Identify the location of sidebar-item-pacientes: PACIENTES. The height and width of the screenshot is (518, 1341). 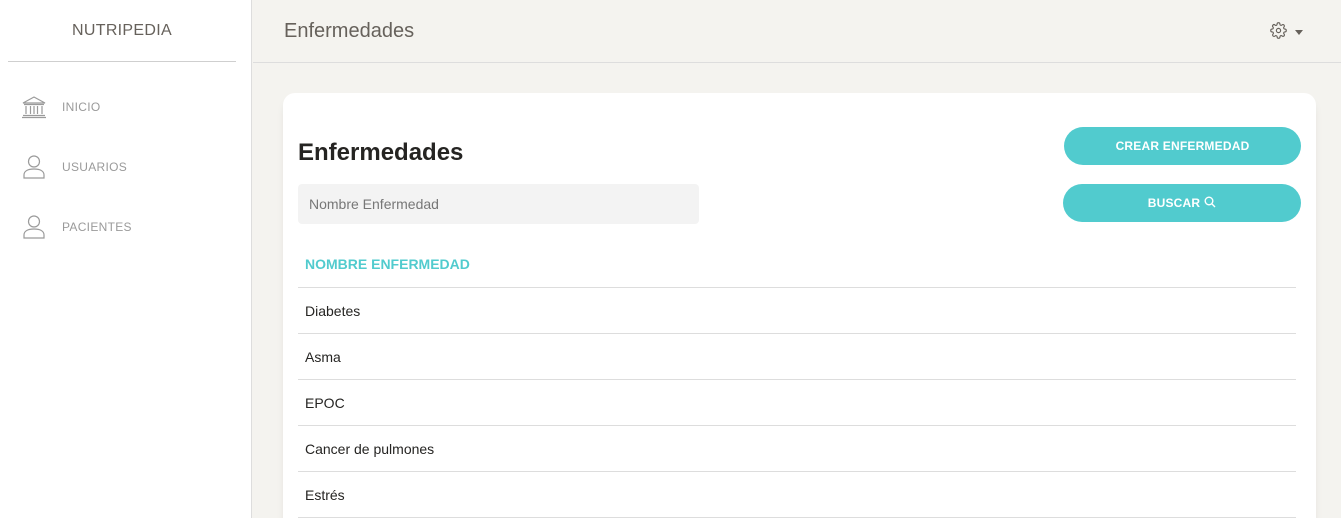
(125, 227).